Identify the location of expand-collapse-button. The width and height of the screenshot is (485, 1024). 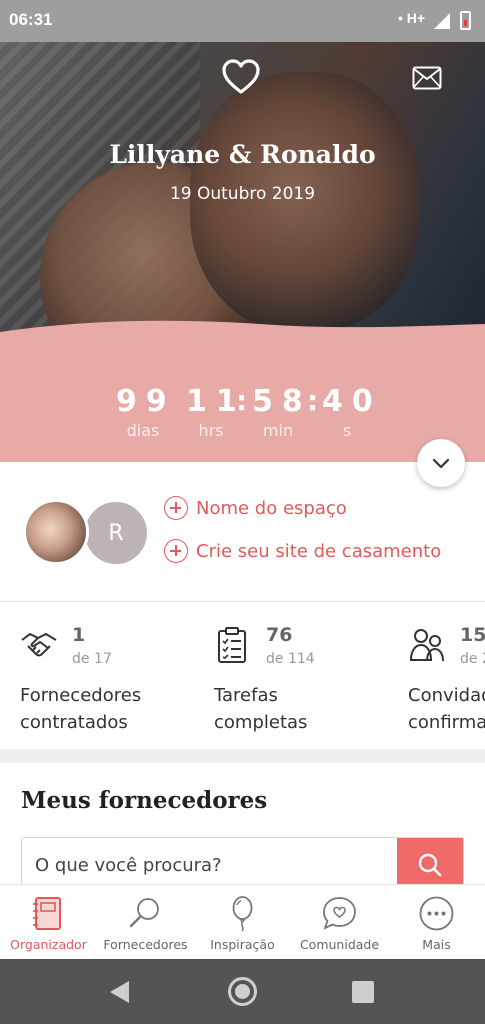
(441, 463).